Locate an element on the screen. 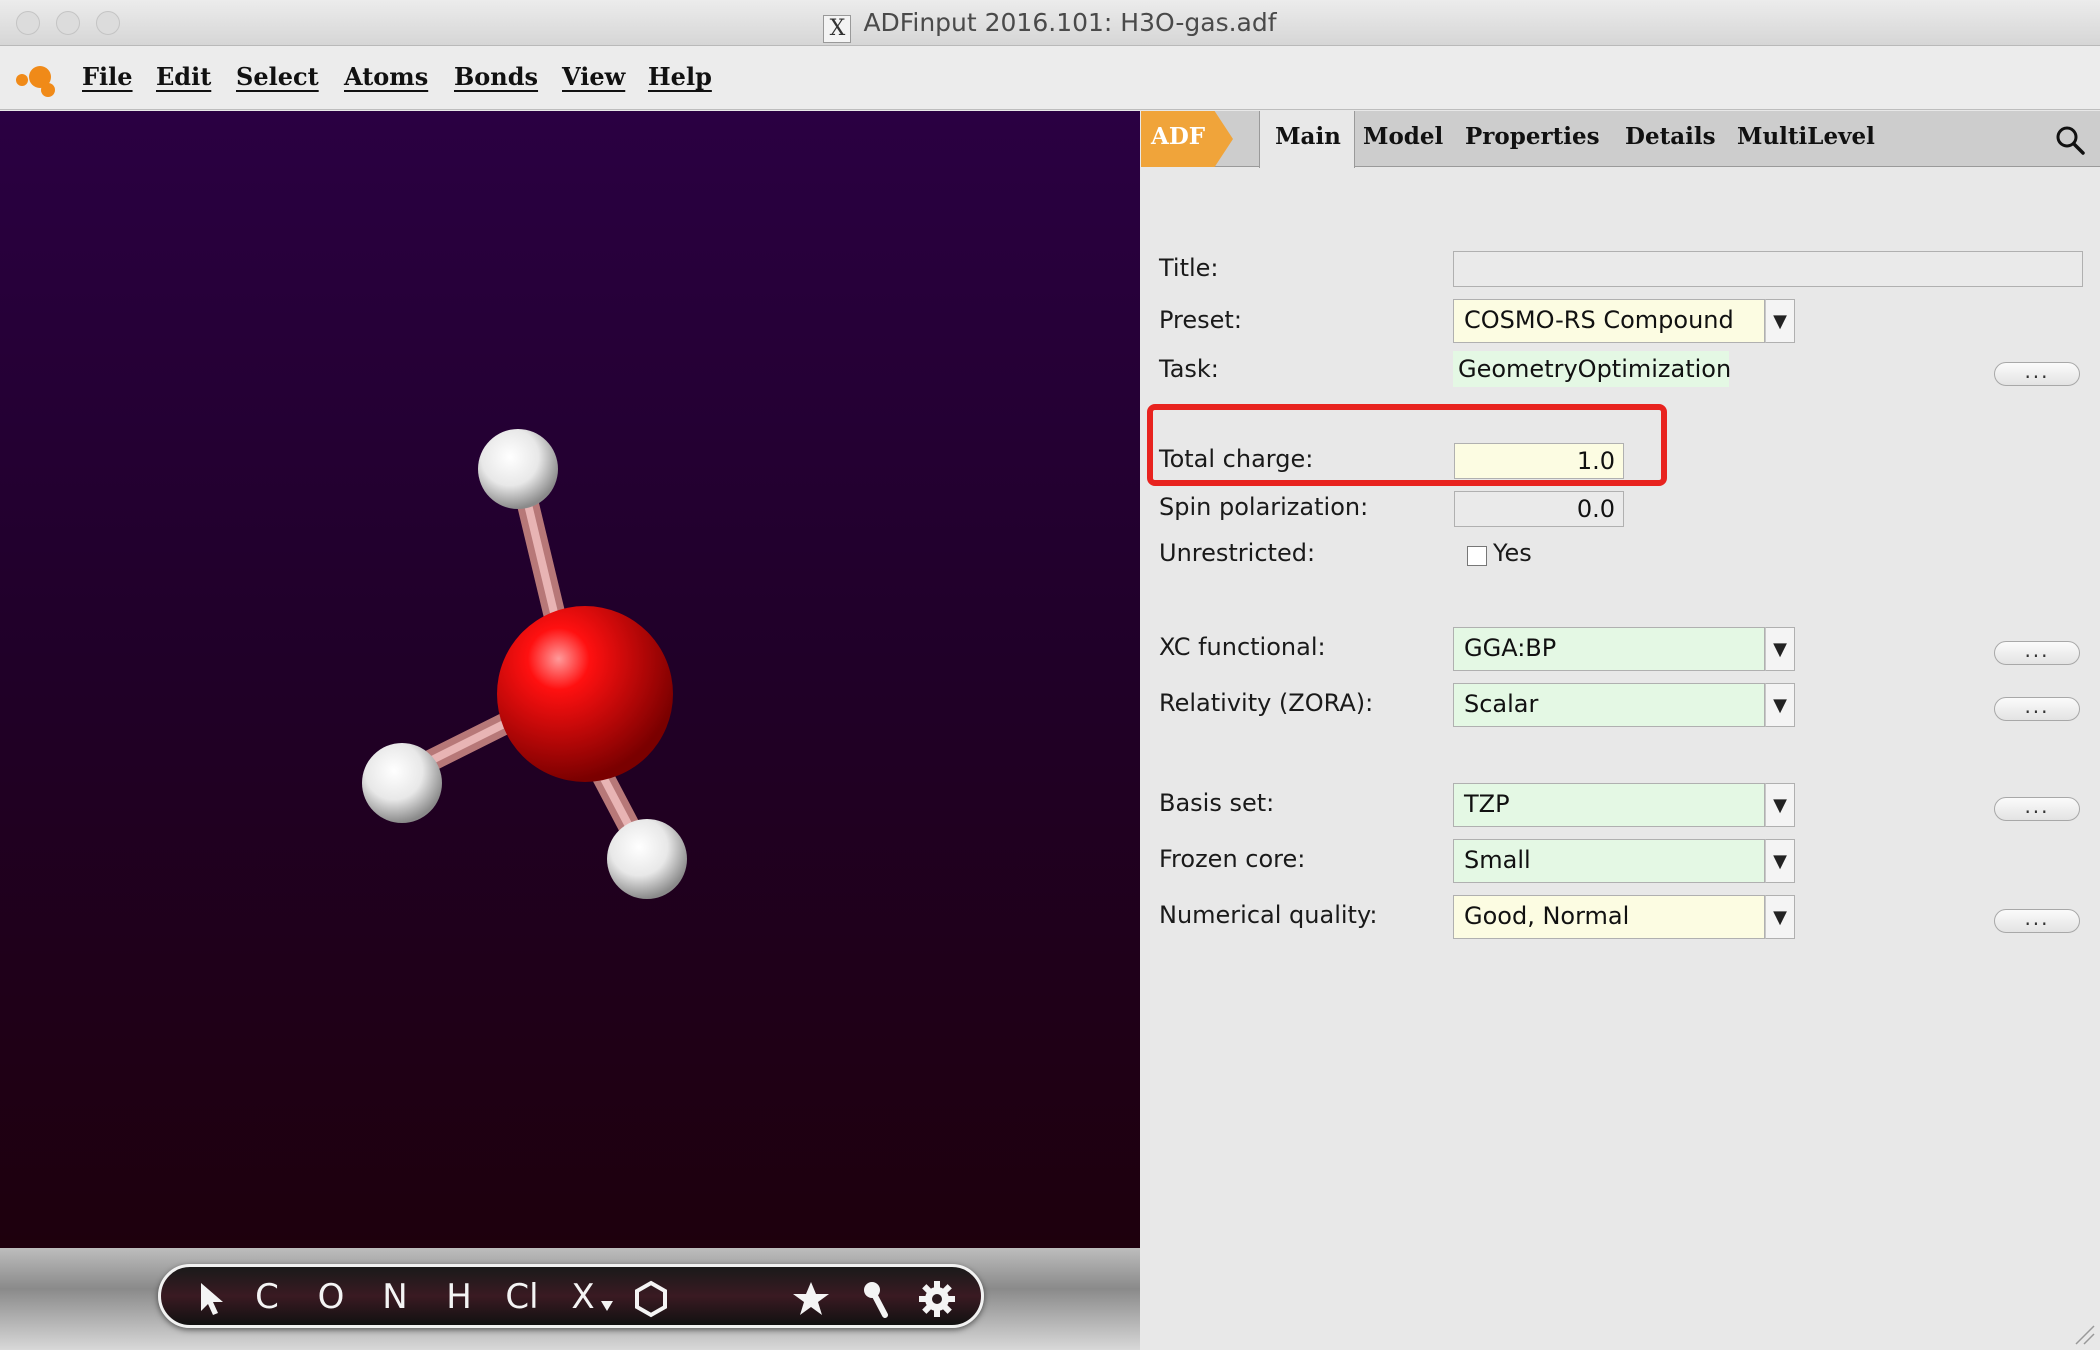 This screenshot has width=2100, height=1350. menu-bonds: Bonds is located at coordinates (496, 76).